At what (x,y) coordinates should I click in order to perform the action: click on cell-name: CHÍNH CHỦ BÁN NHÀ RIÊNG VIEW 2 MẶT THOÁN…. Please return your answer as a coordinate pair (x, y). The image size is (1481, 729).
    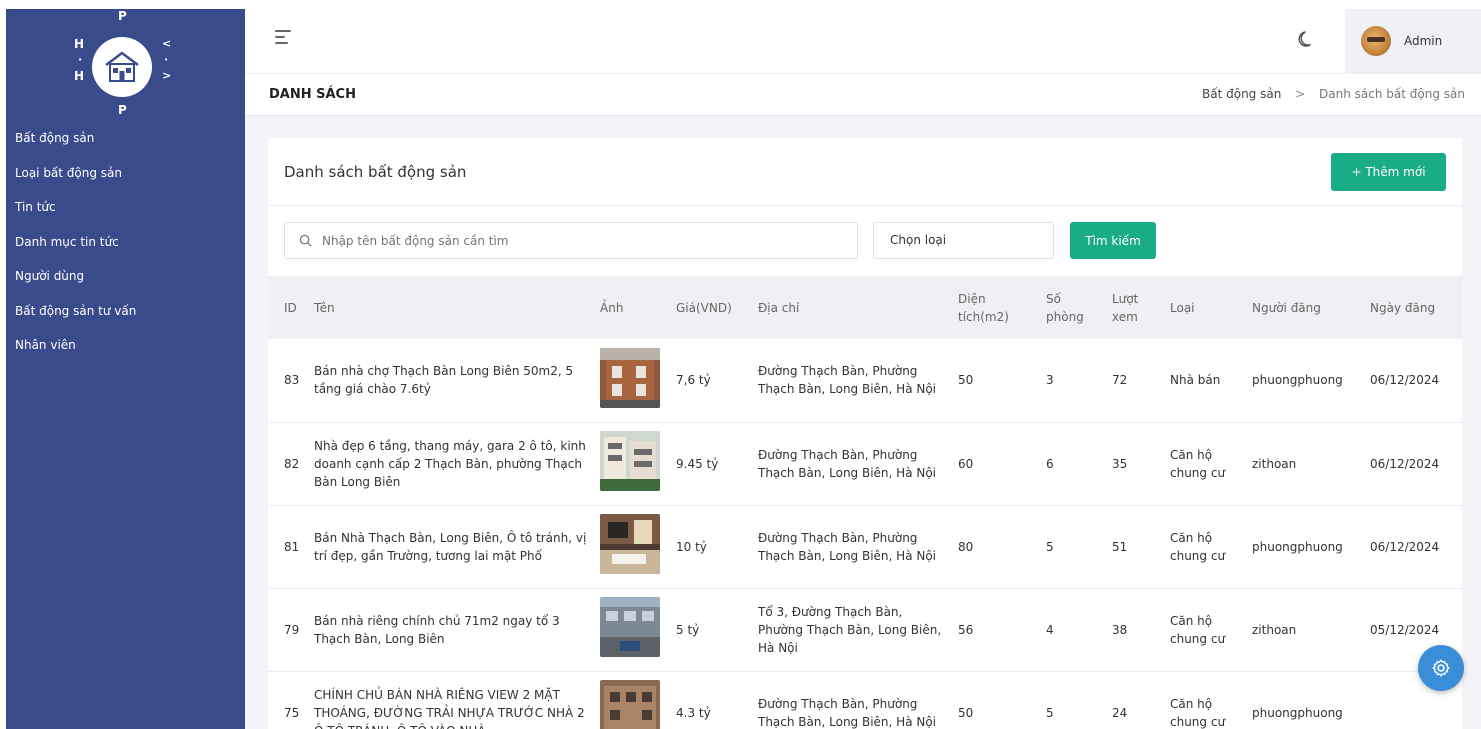
    Looking at the image, I should click on (451, 700).